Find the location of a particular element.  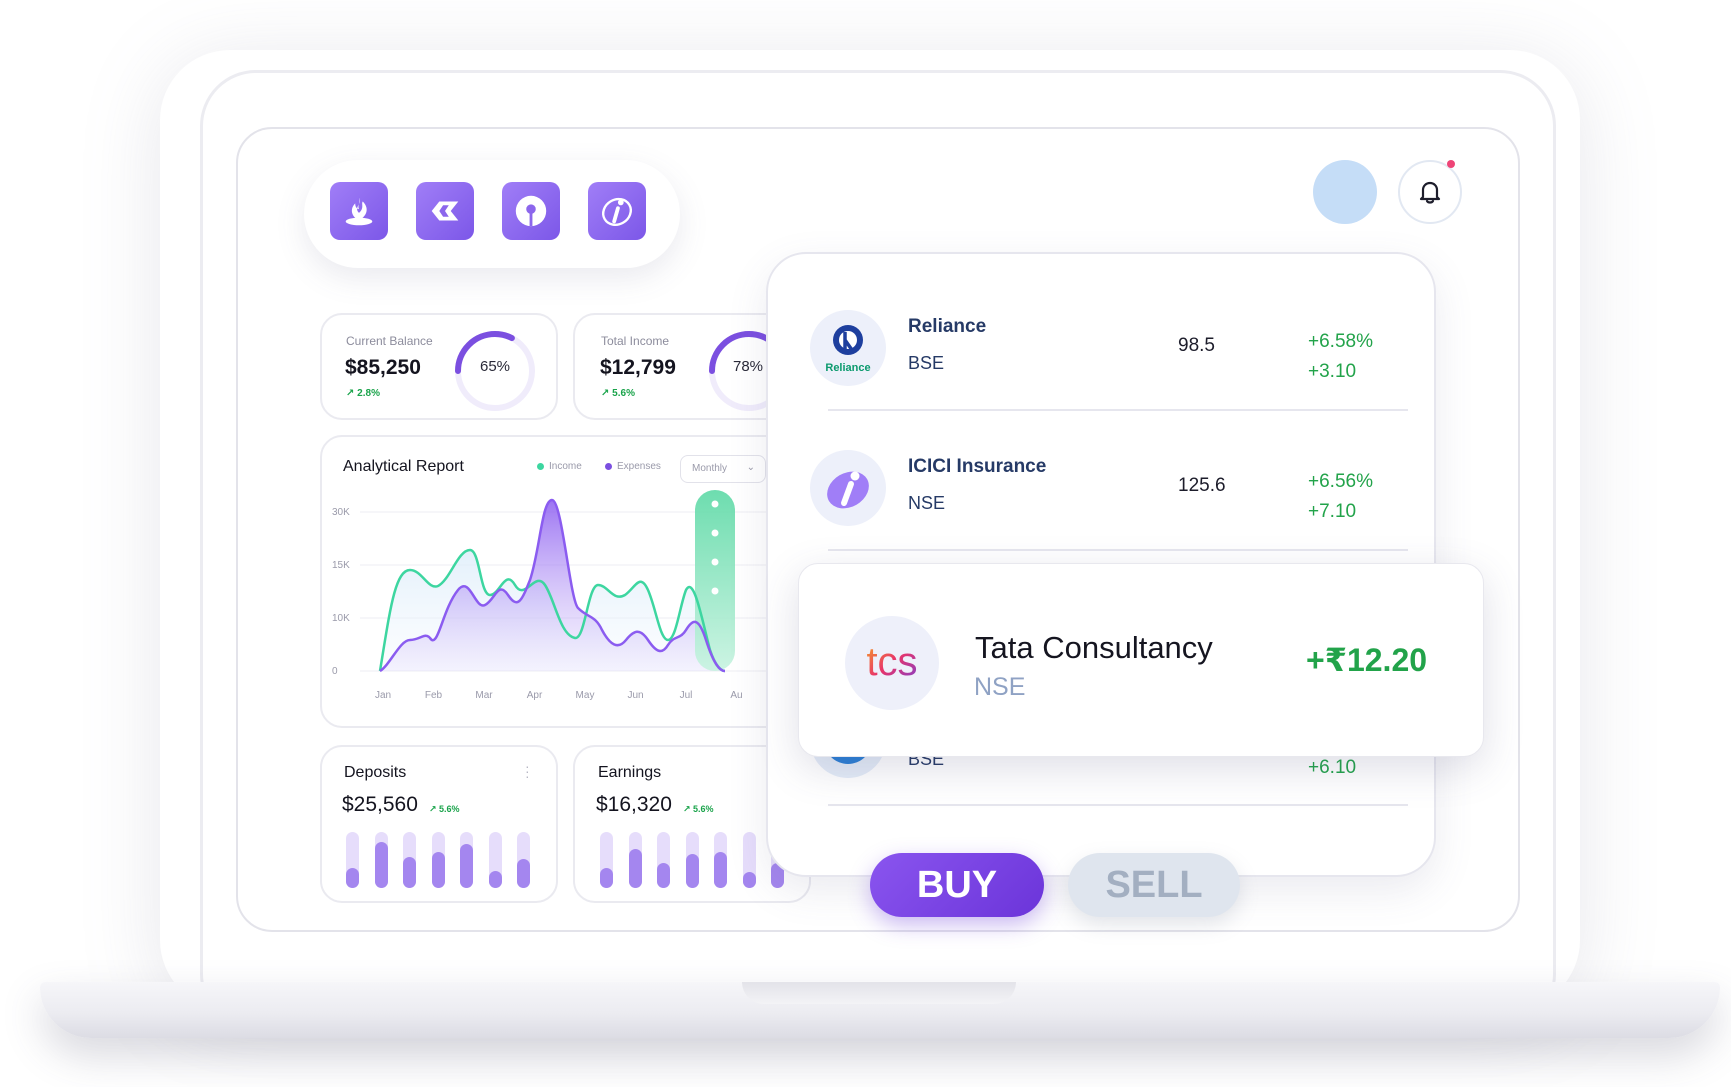

total-income-change: ↗ 5.6% is located at coordinates (618, 393).